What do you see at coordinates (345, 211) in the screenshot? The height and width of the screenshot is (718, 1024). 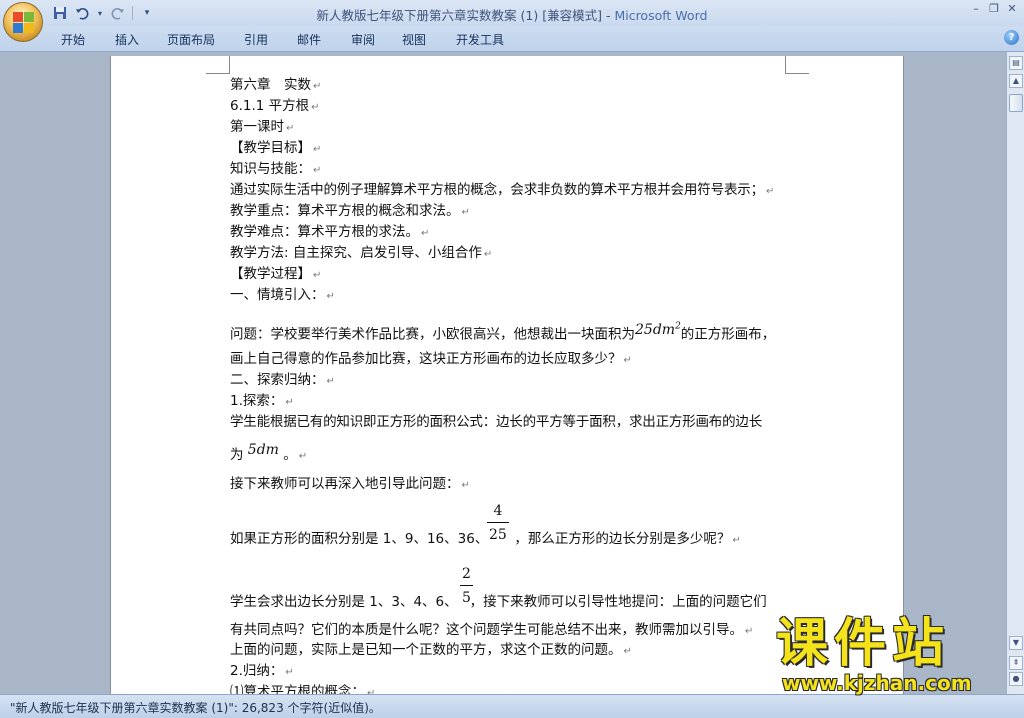 I see `paragraph-text: 教学重点：算术平方根的概念和求法。` at bounding box center [345, 211].